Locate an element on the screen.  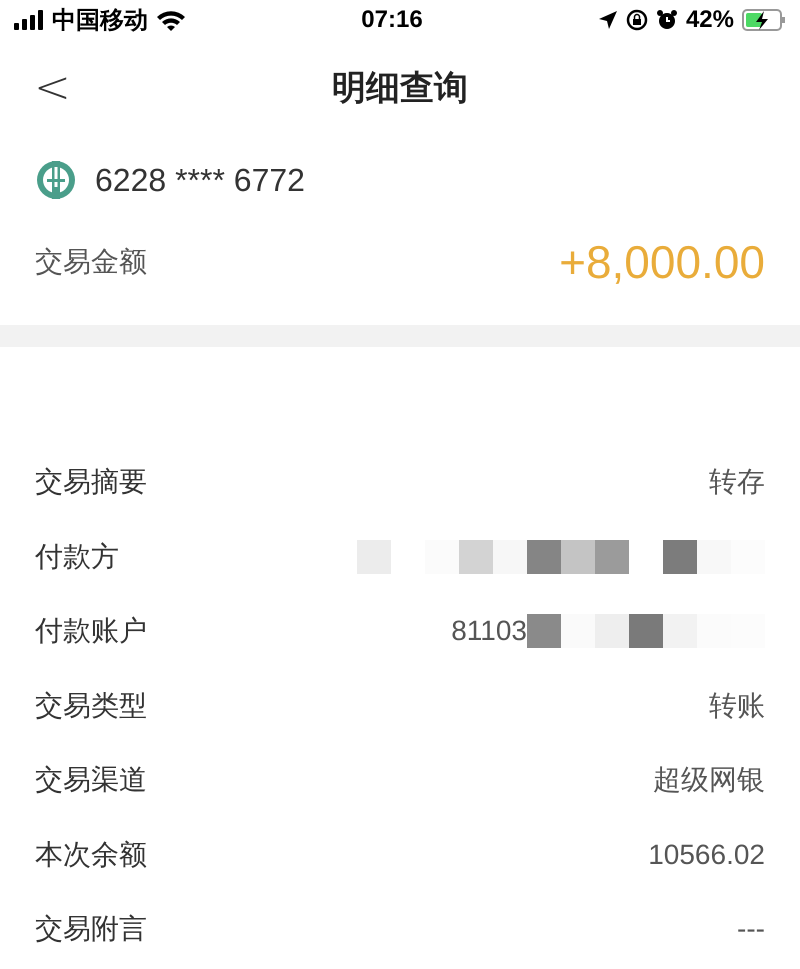
amount-label: 交易金额 is located at coordinates (91, 262).